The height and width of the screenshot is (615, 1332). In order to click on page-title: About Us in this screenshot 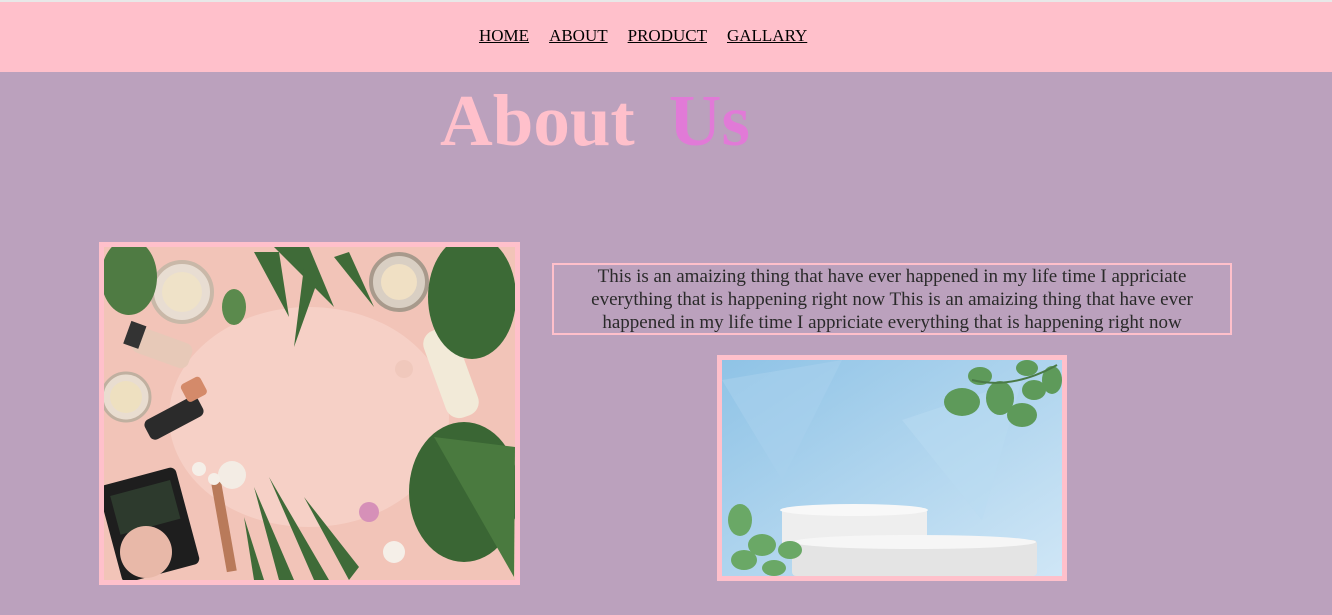, I will do `click(595, 120)`.